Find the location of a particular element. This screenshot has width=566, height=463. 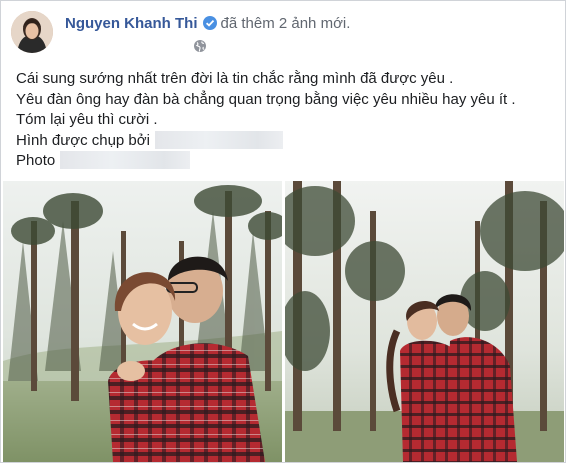

photo-label: Photo is located at coordinates (36, 160).